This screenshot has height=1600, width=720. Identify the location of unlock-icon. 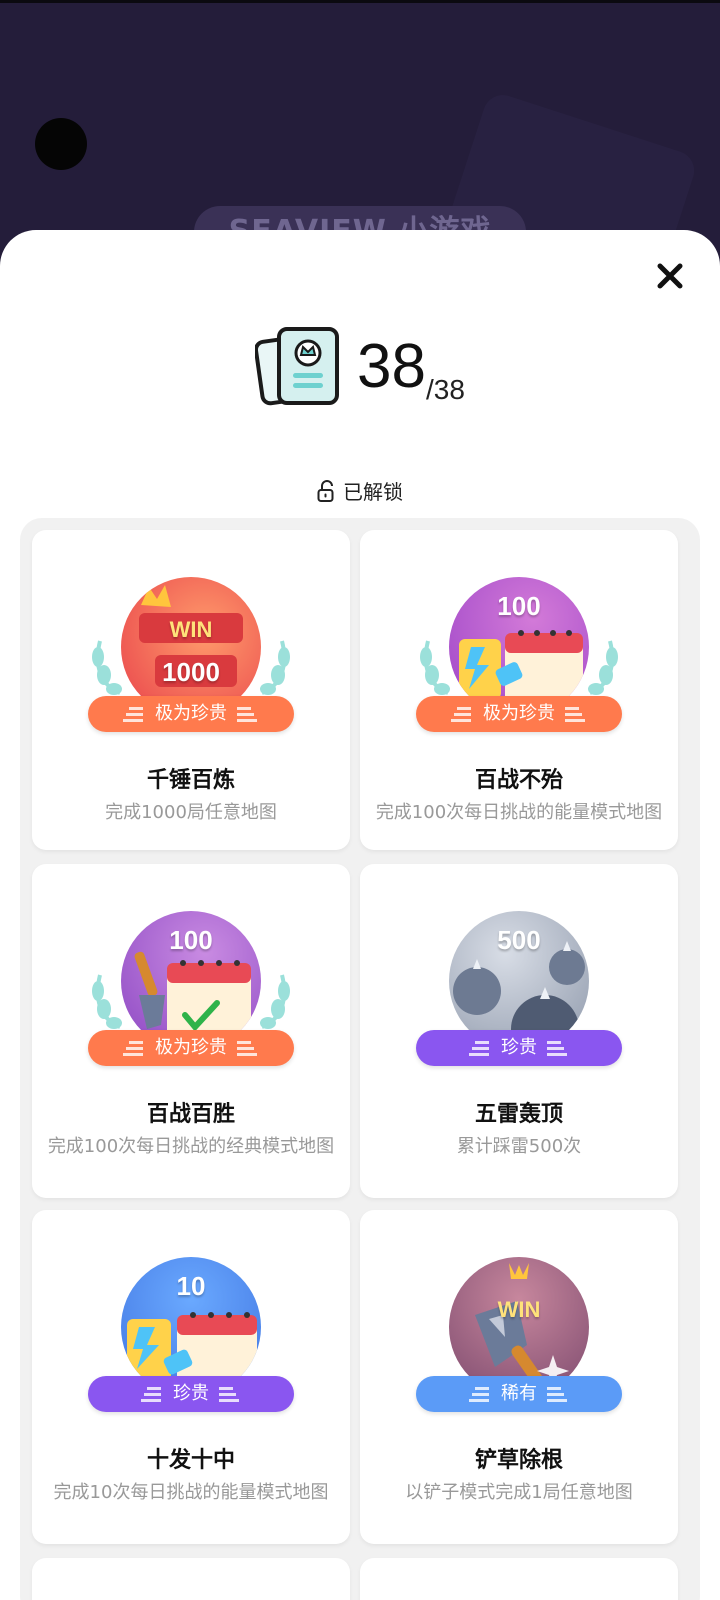
(325, 490).